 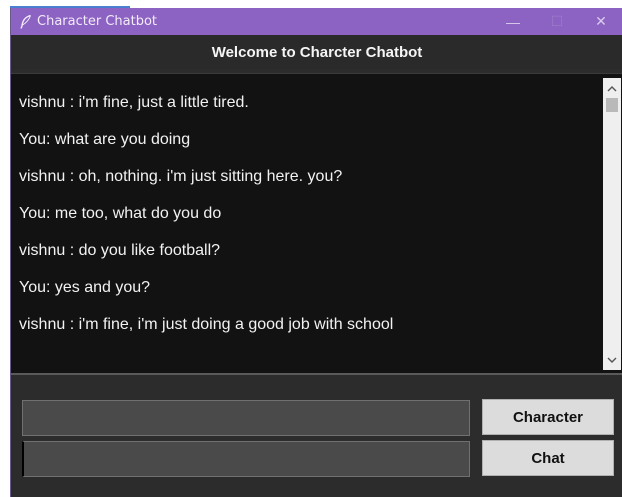 What do you see at coordinates (120, 213) in the screenshot?
I see `chat-message: You: me too, what do you do` at bounding box center [120, 213].